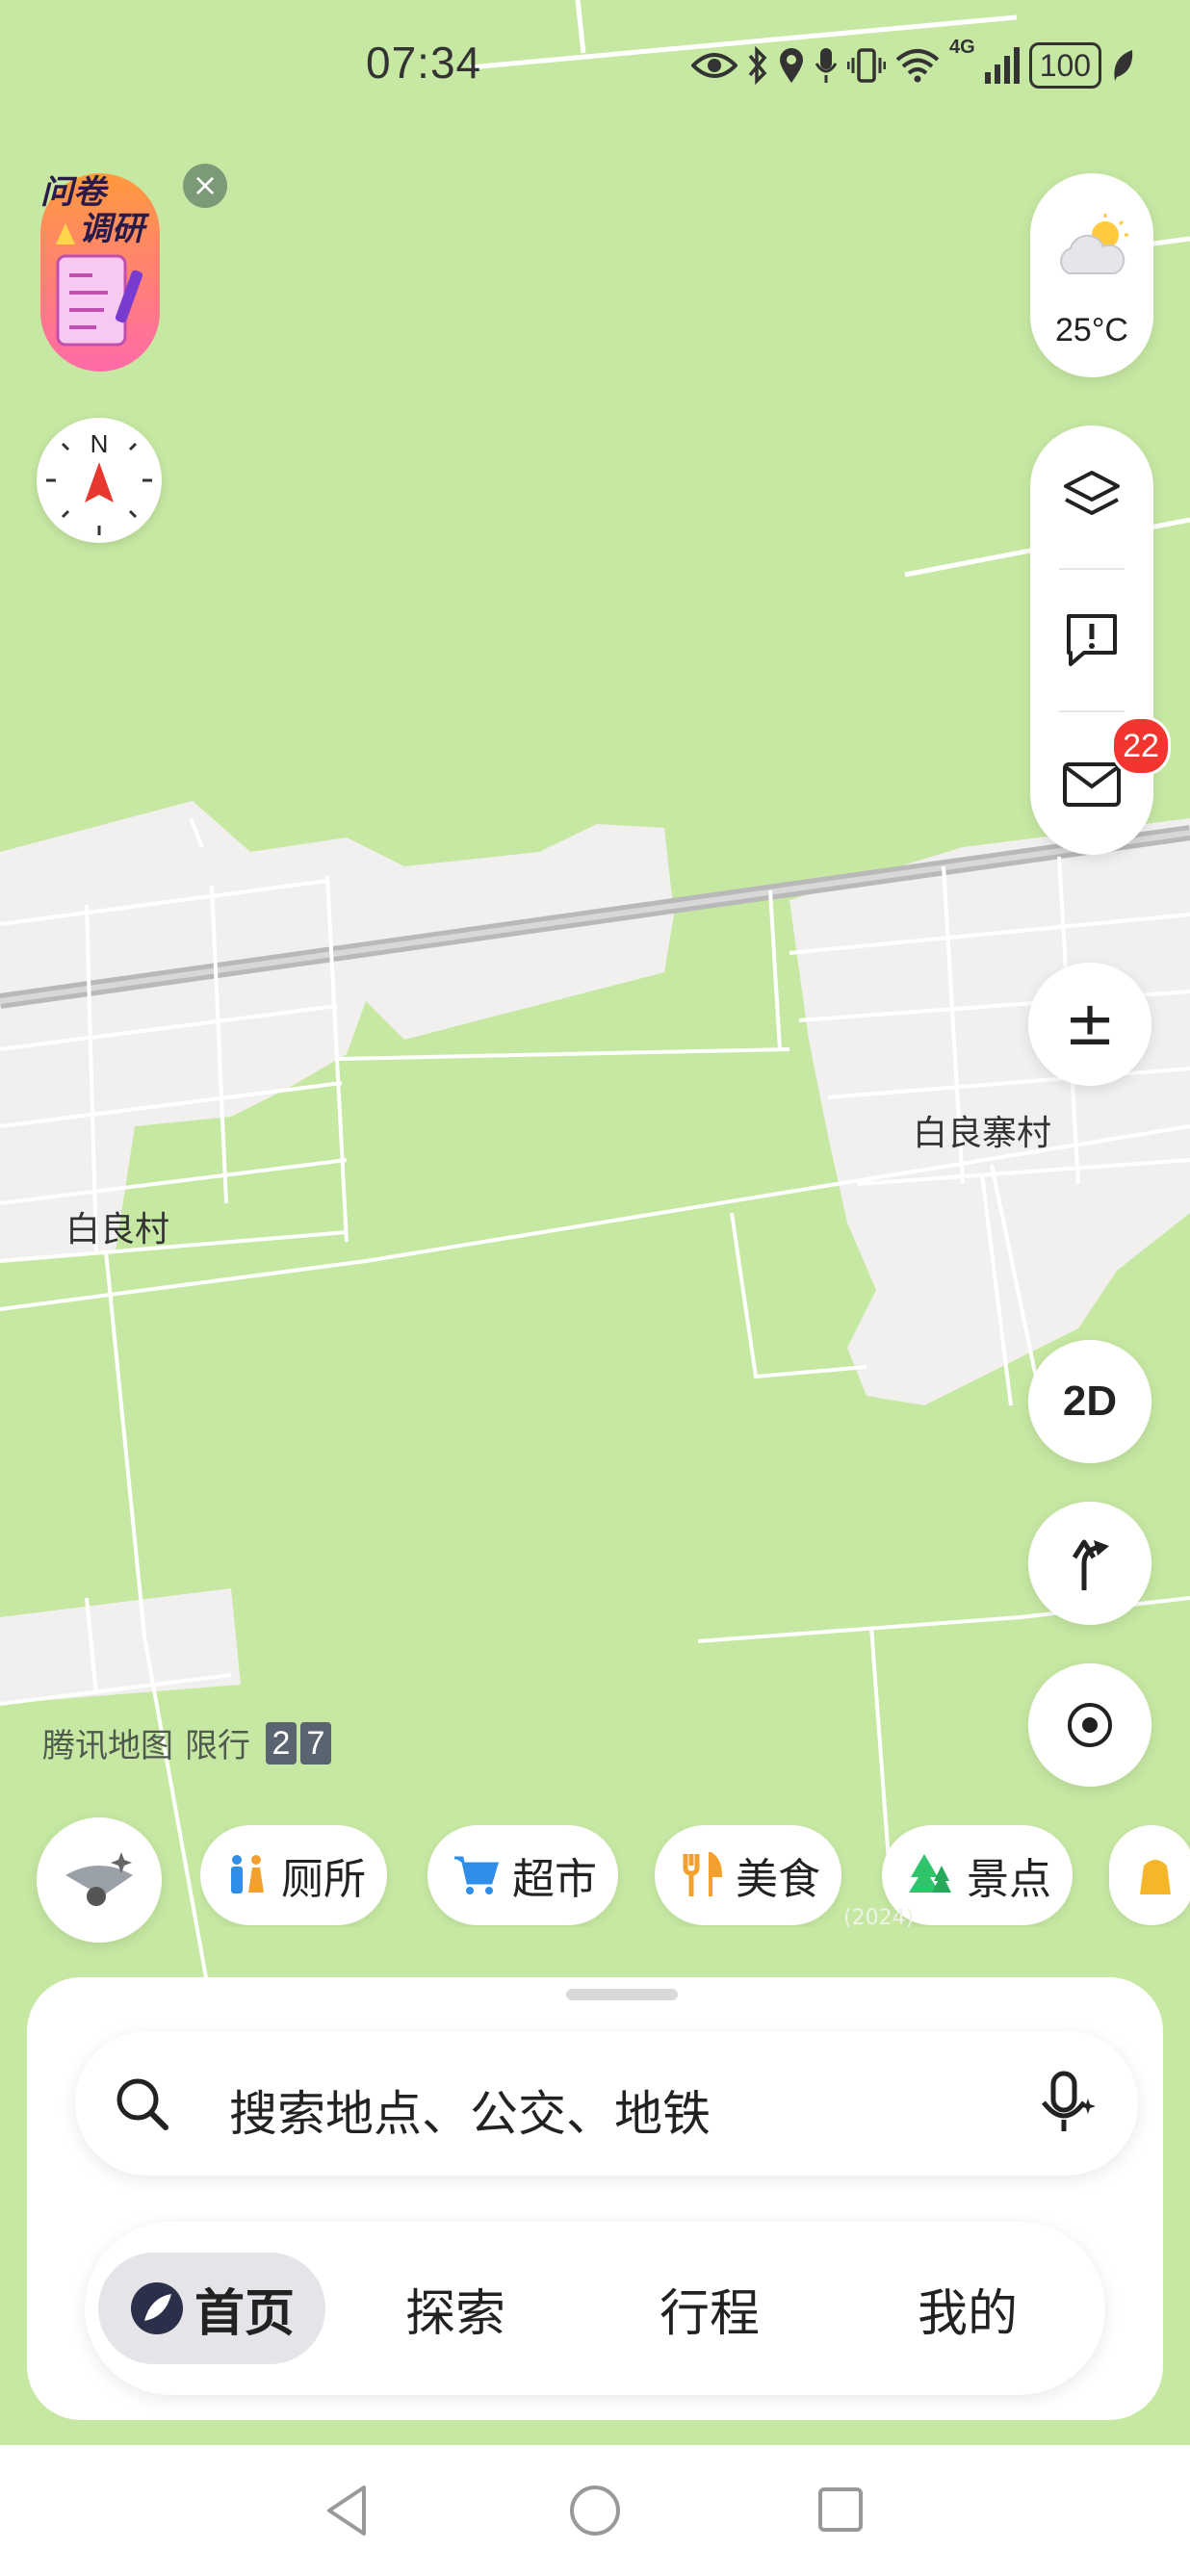  What do you see at coordinates (247, 1875) in the screenshot?
I see `toilet-icon` at bounding box center [247, 1875].